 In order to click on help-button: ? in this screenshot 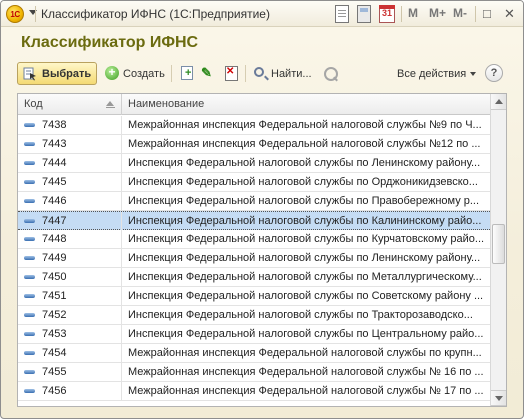, I will do `click(494, 73)`.